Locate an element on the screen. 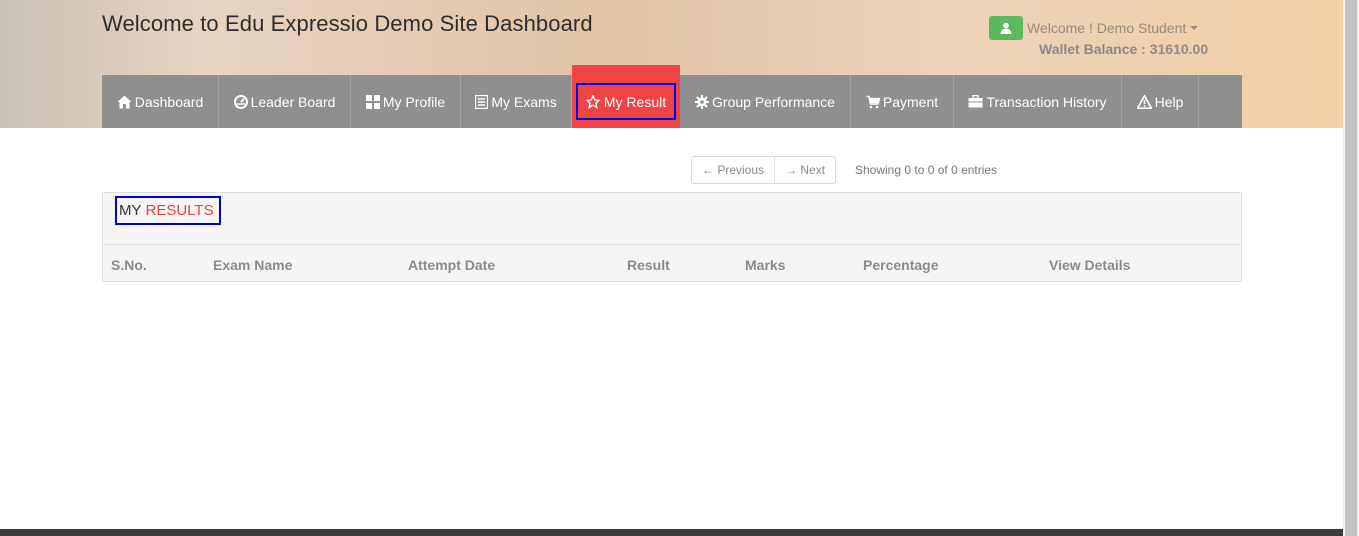 The height and width of the screenshot is (536, 1359). column-header-attempt-date: Attempt Date is located at coordinates (451, 265).